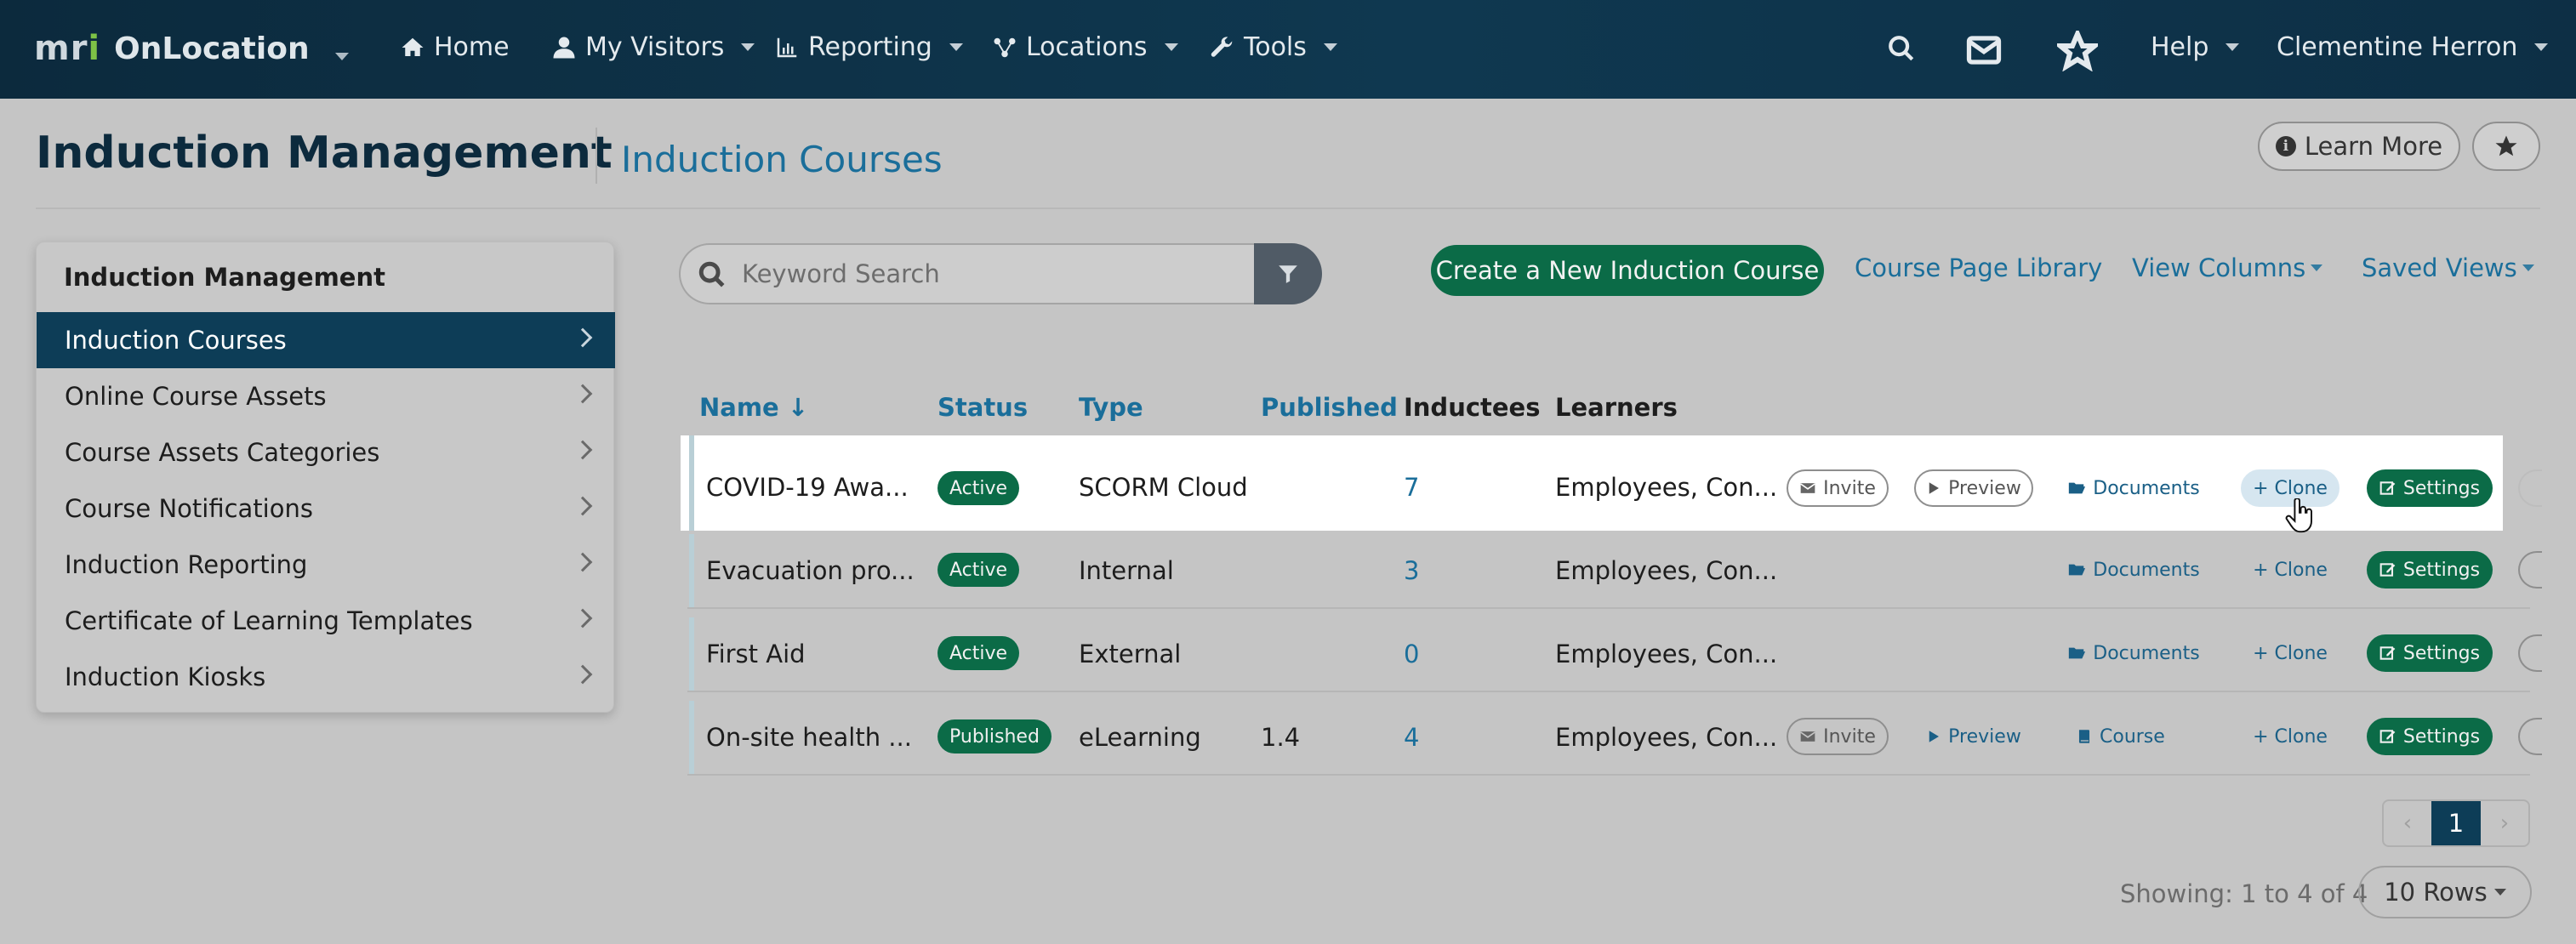 This screenshot has width=2576, height=944. What do you see at coordinates (342, 56) in the screenshot?
I see `app-switcher-dropdown` at bounding box center [342, 56].